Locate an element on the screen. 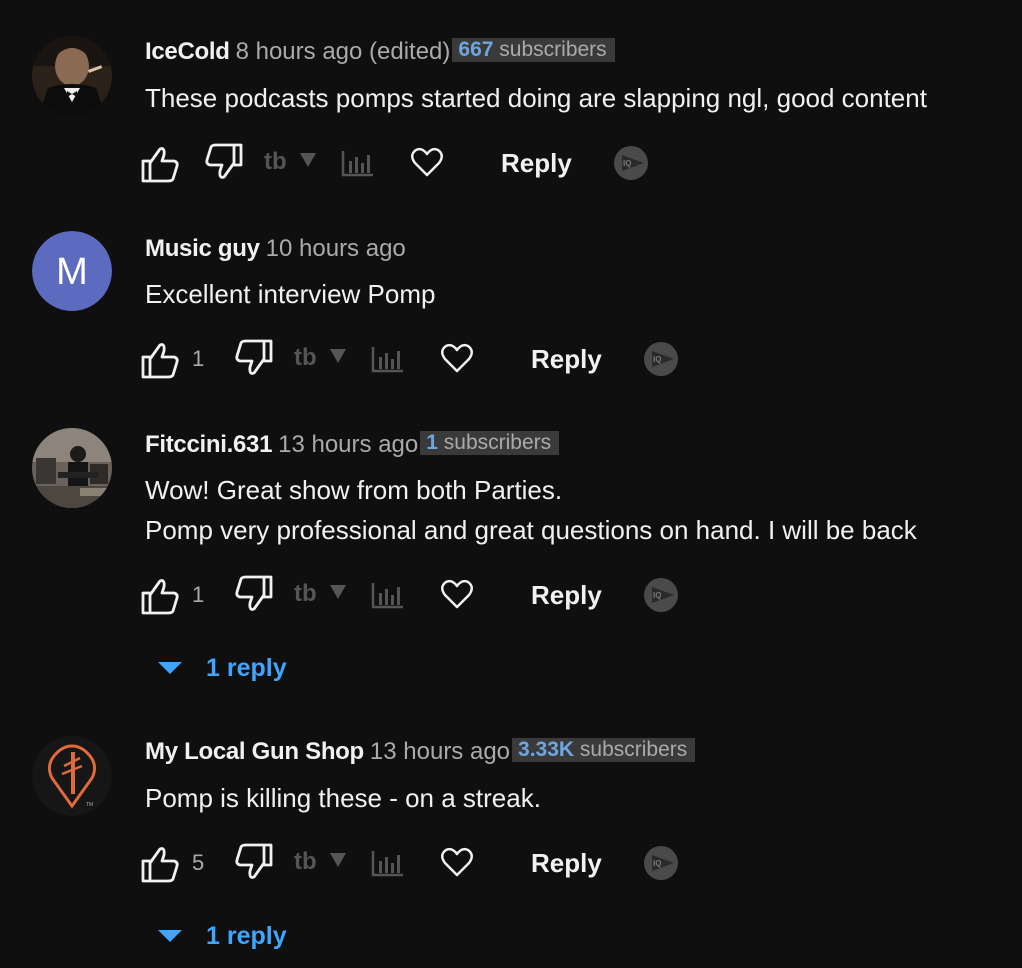 The height and width of the screenshot is (968, 1022). comment-text: Pomp is killing these - on a streak. is located at coordinates (343, 798).